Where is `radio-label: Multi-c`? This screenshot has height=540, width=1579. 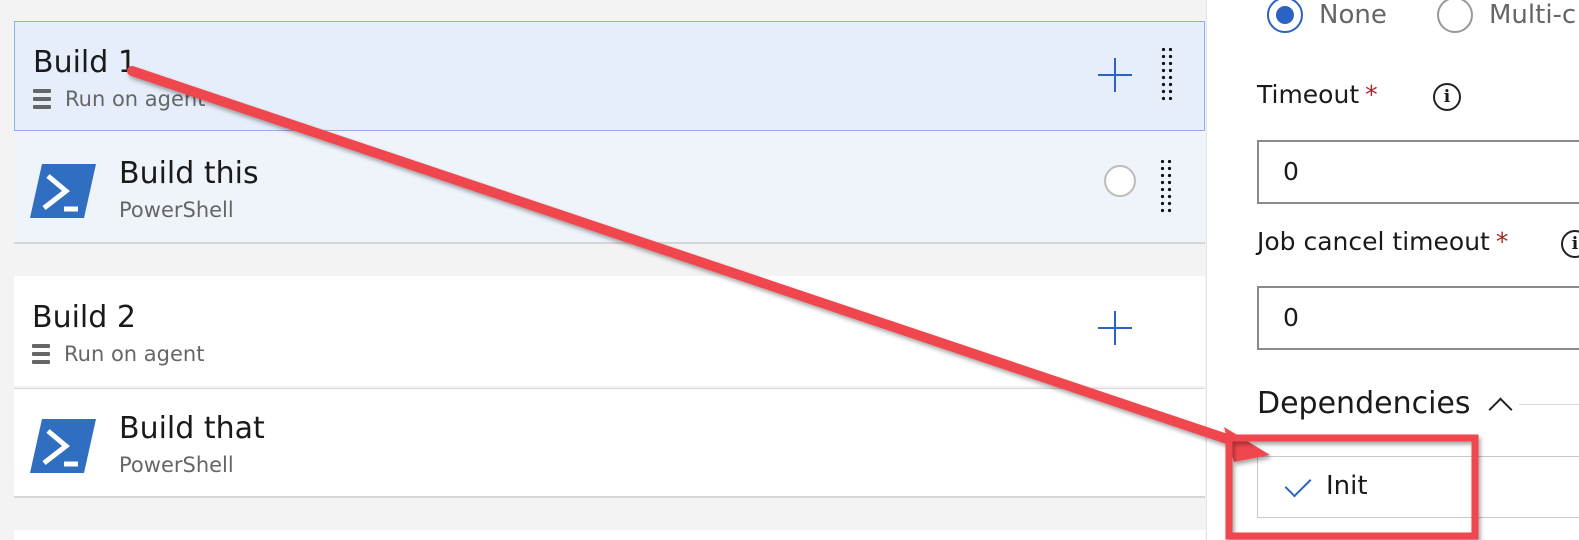 radio-label: Multi-c is located at coordinates (1533, 15).